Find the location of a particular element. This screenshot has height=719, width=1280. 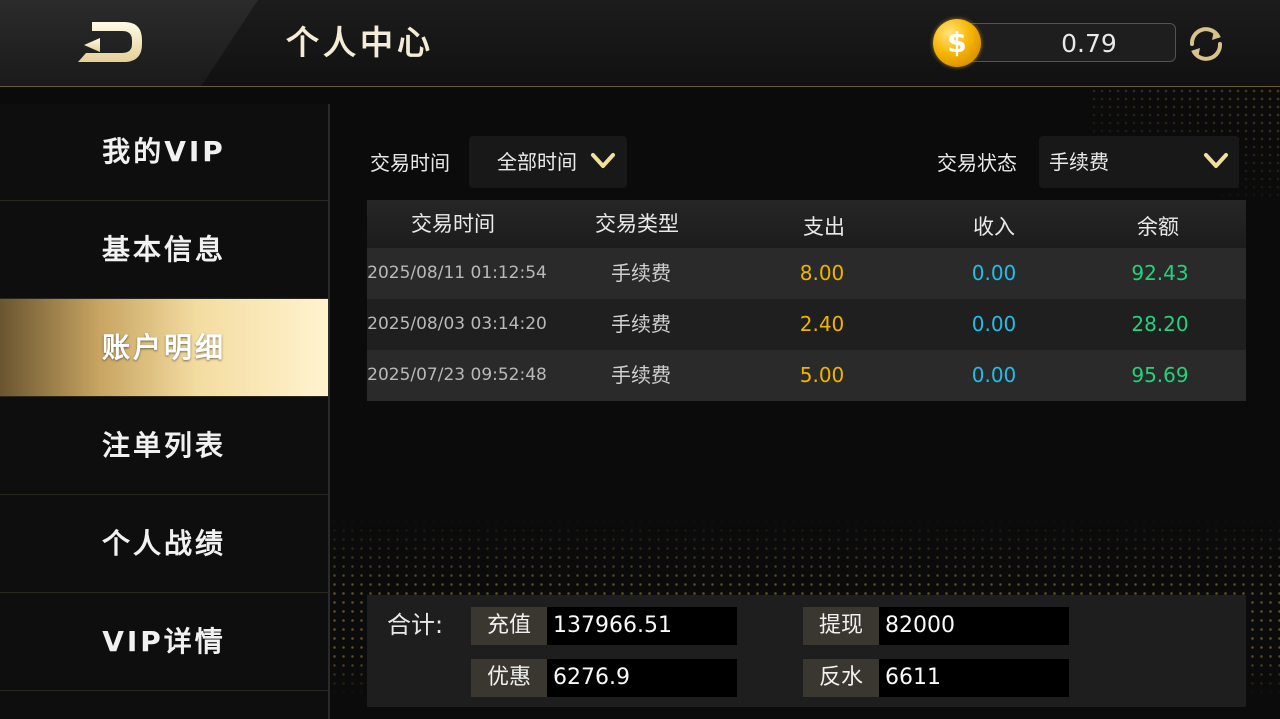

status-filter-label: 交易状态 is located at coordinates (977, 163).